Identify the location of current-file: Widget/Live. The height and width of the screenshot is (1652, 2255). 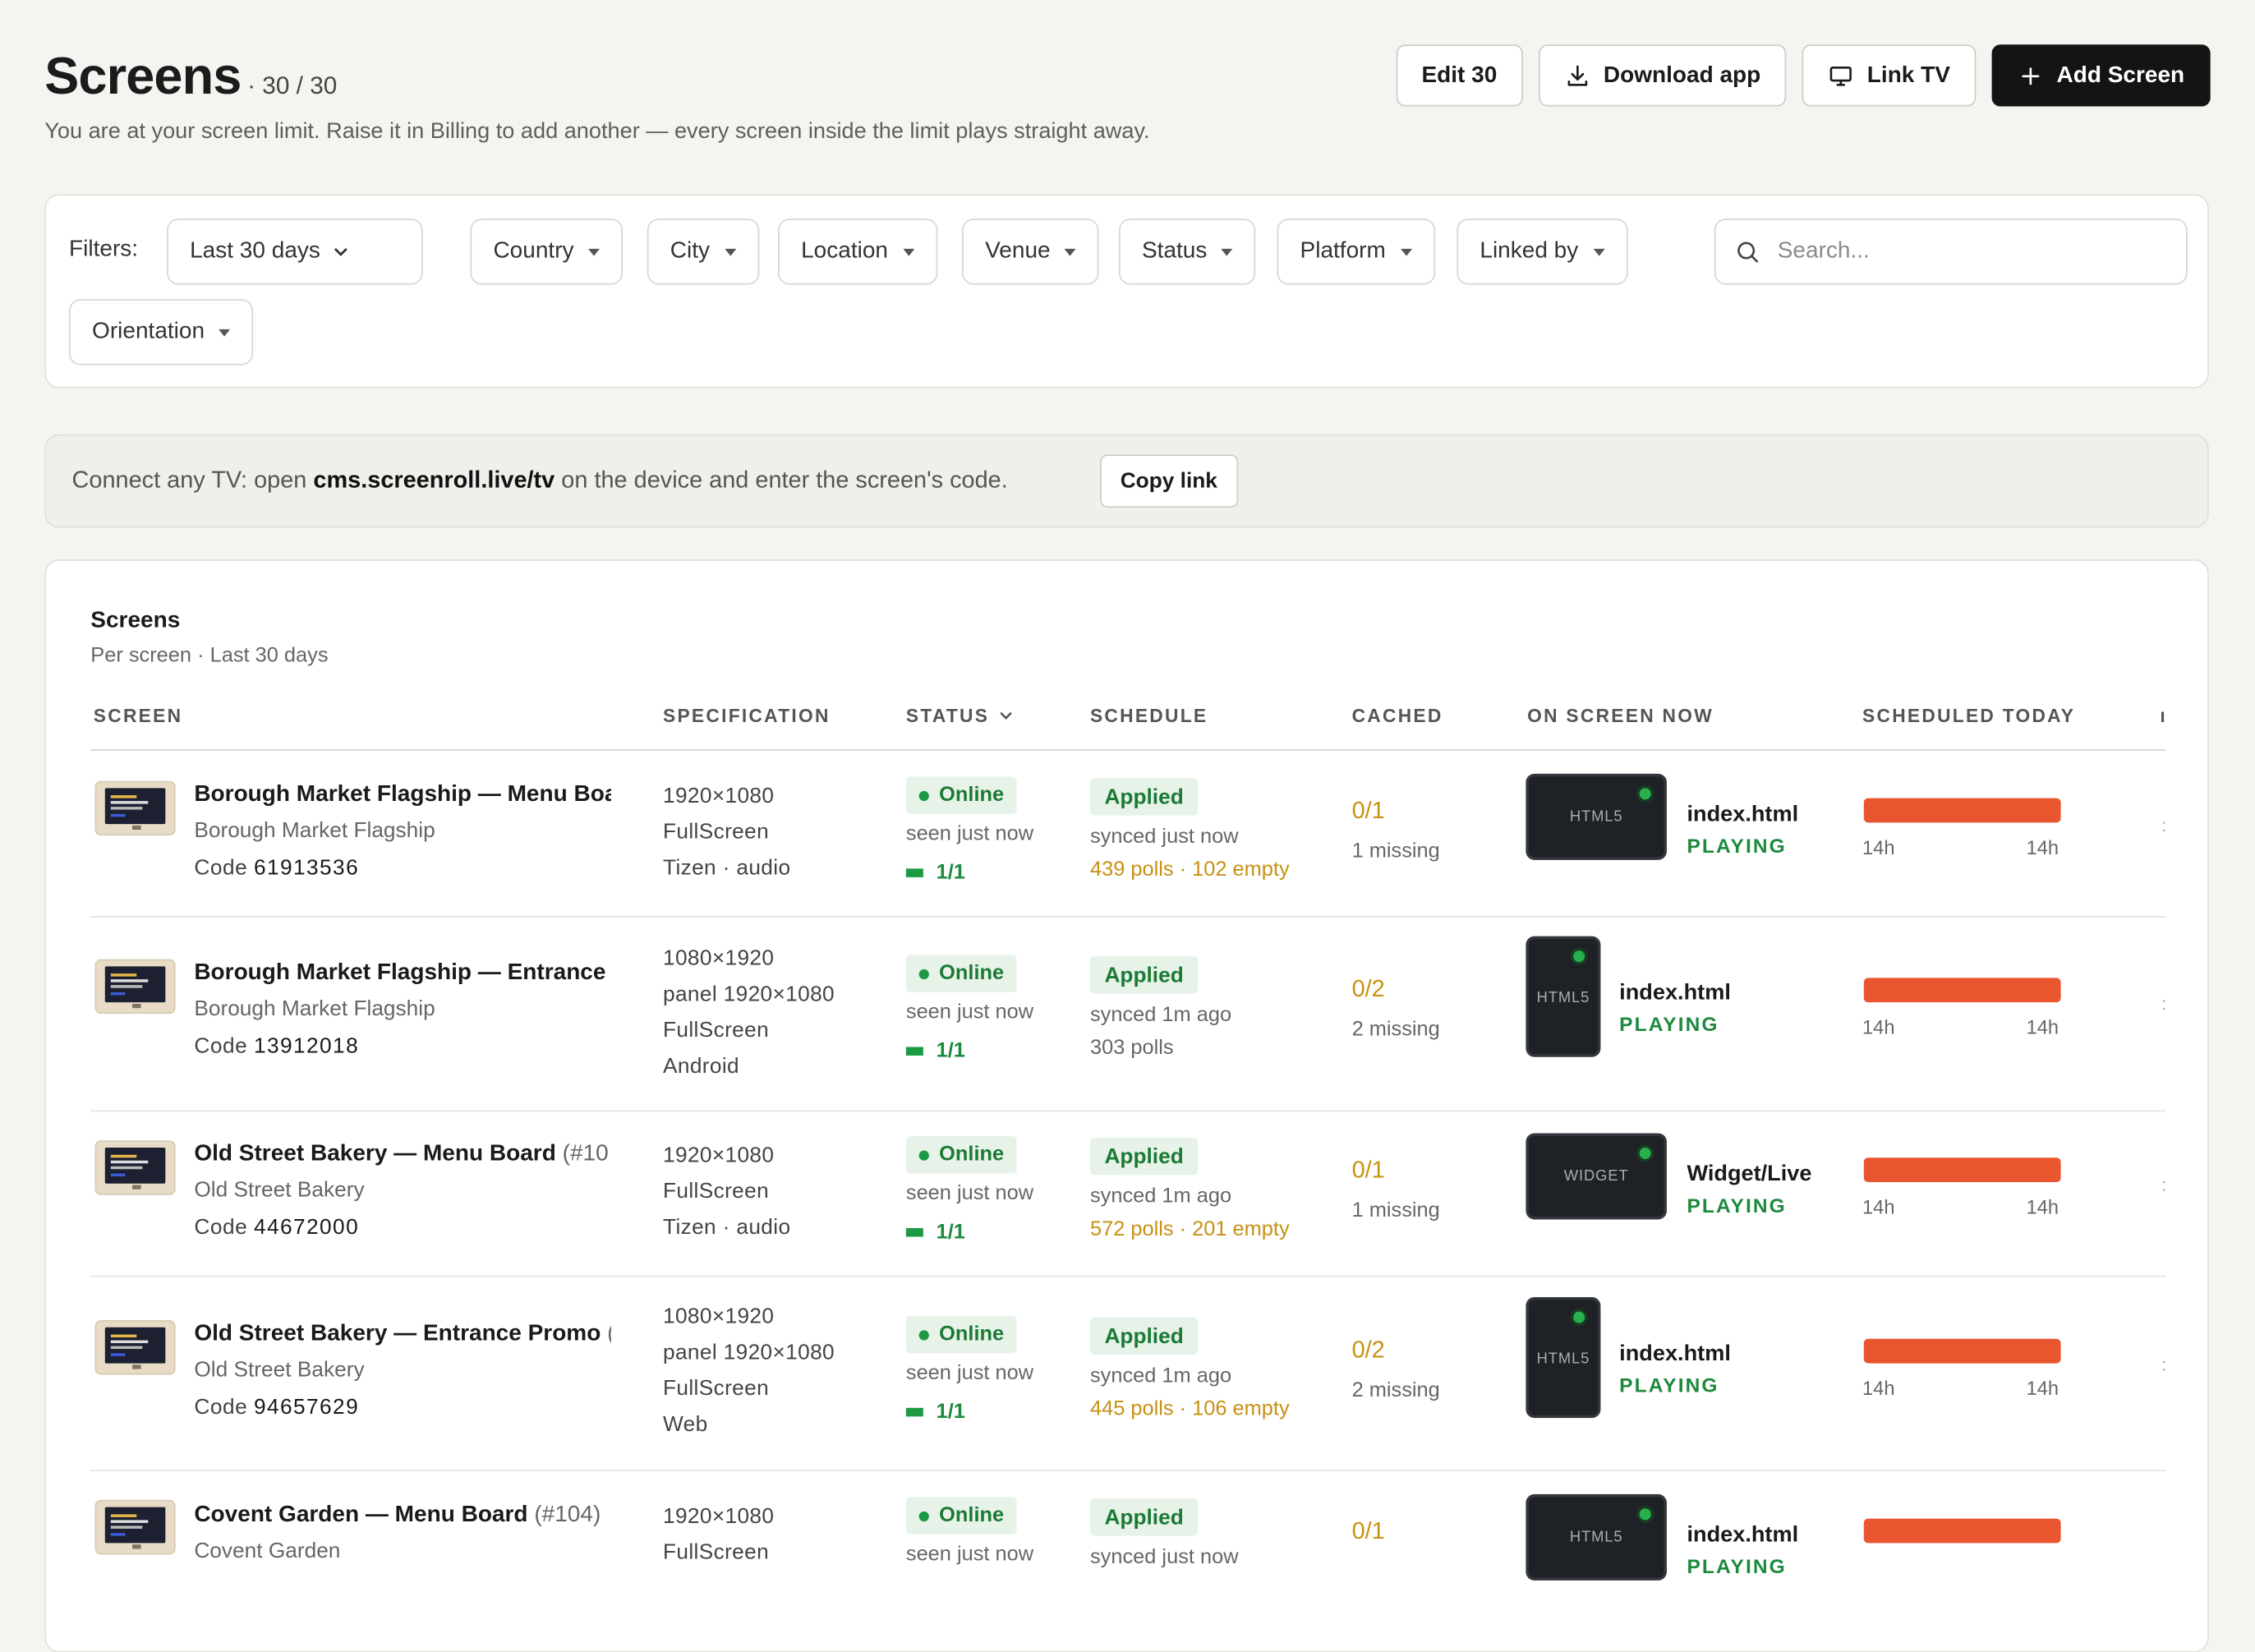
(1749, 1174).